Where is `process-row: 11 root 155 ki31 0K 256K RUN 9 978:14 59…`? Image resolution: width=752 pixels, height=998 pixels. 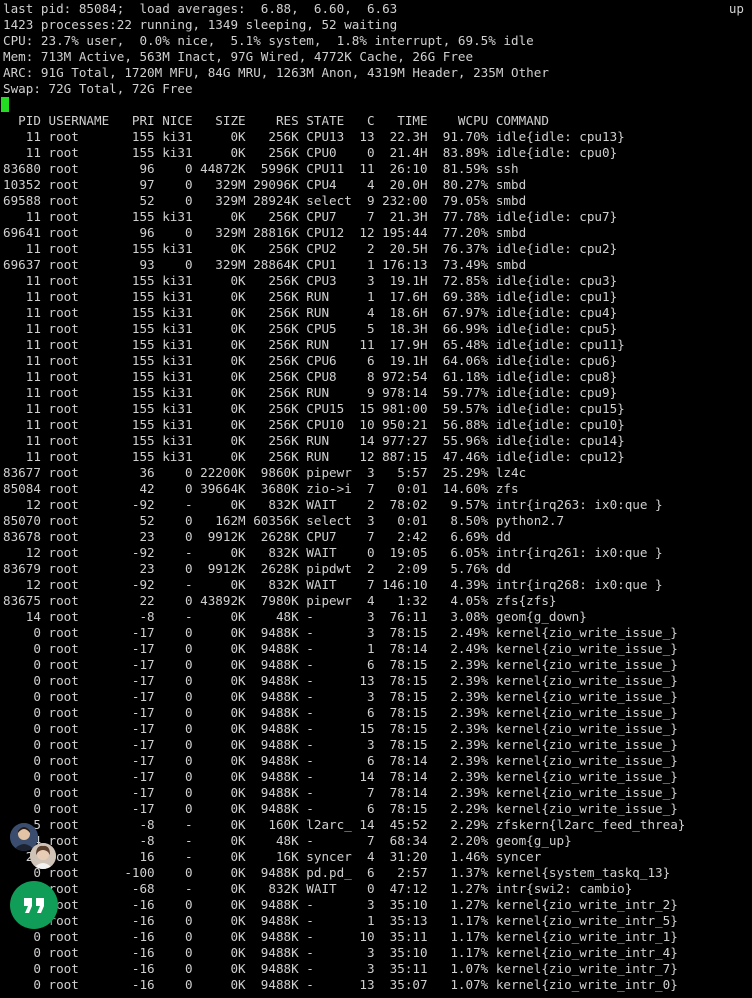 process-row: 11 root 155 ki31 0K 256K RUN 9 978:14 59… is located at coordinates (310, 392).